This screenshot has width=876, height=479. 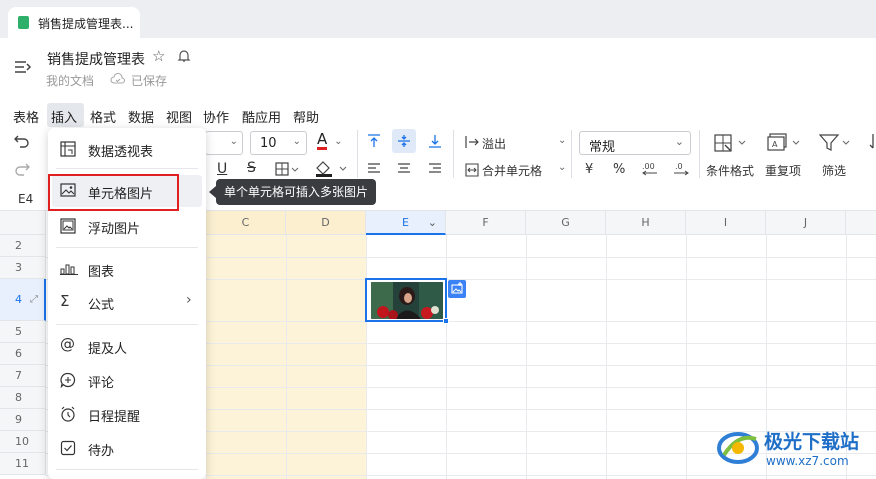 What do you see at coordinates (222, 169) in the screenshot?
I see `underline-icon: U` at bounding box center [222, 169].